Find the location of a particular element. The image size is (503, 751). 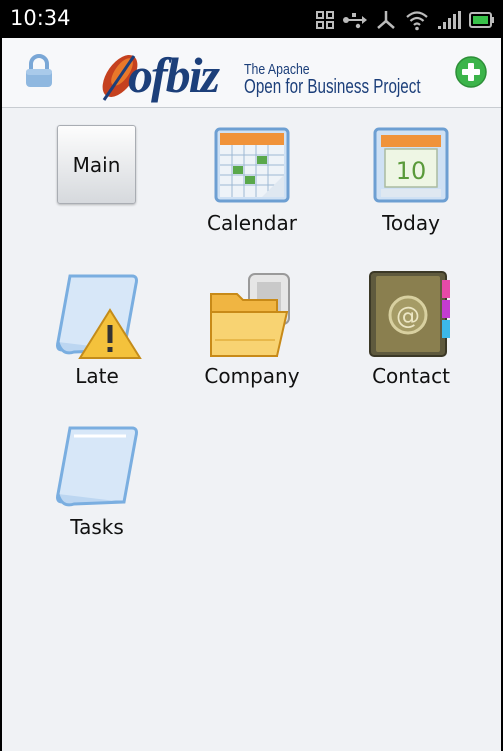

today-label: Today is located at coordinates (411, 223).